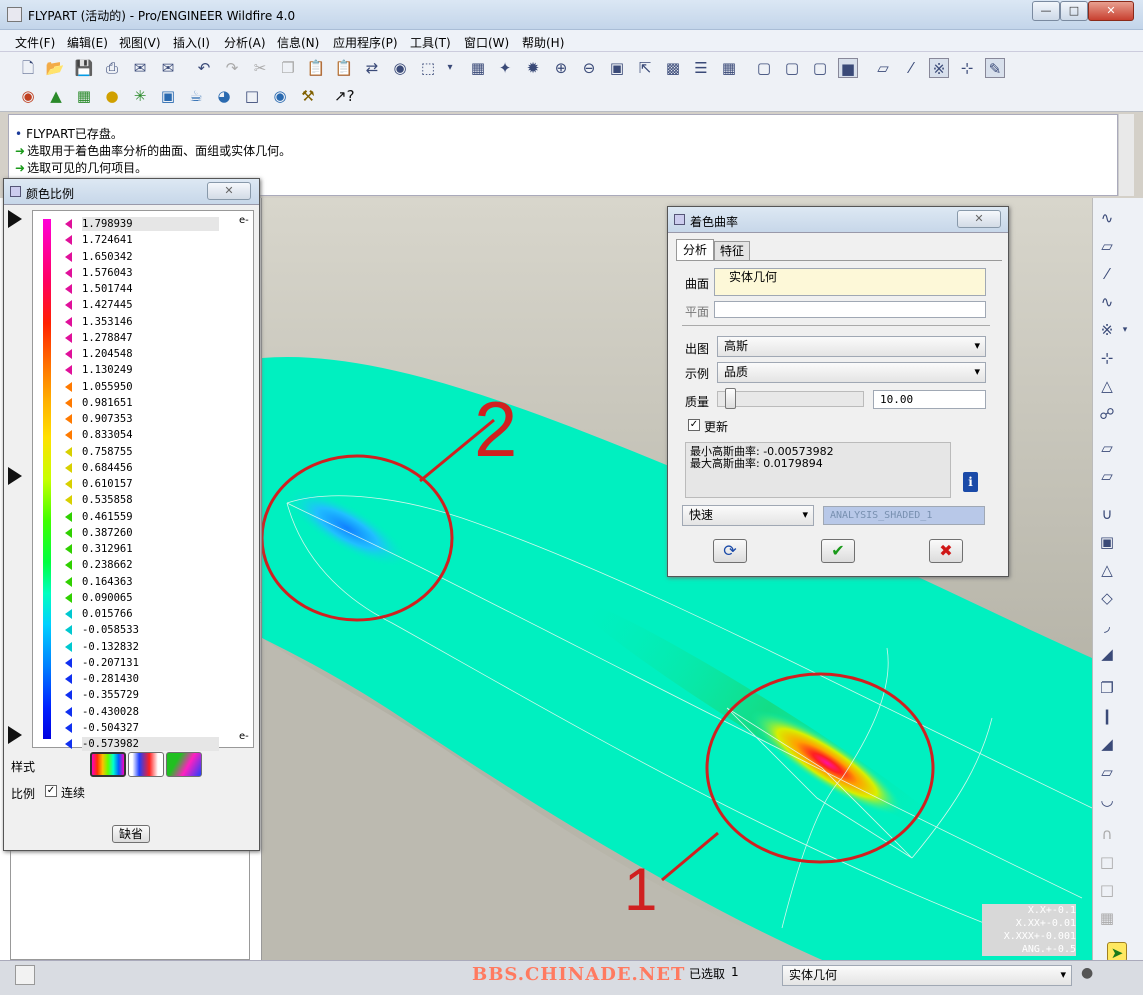 Image resolution: width=1143 pixels, height=995 pixels. What do you see at coordinates (184, 764) in the screenshot?
I see `style-3d-button` at bounding box center [184, 764].